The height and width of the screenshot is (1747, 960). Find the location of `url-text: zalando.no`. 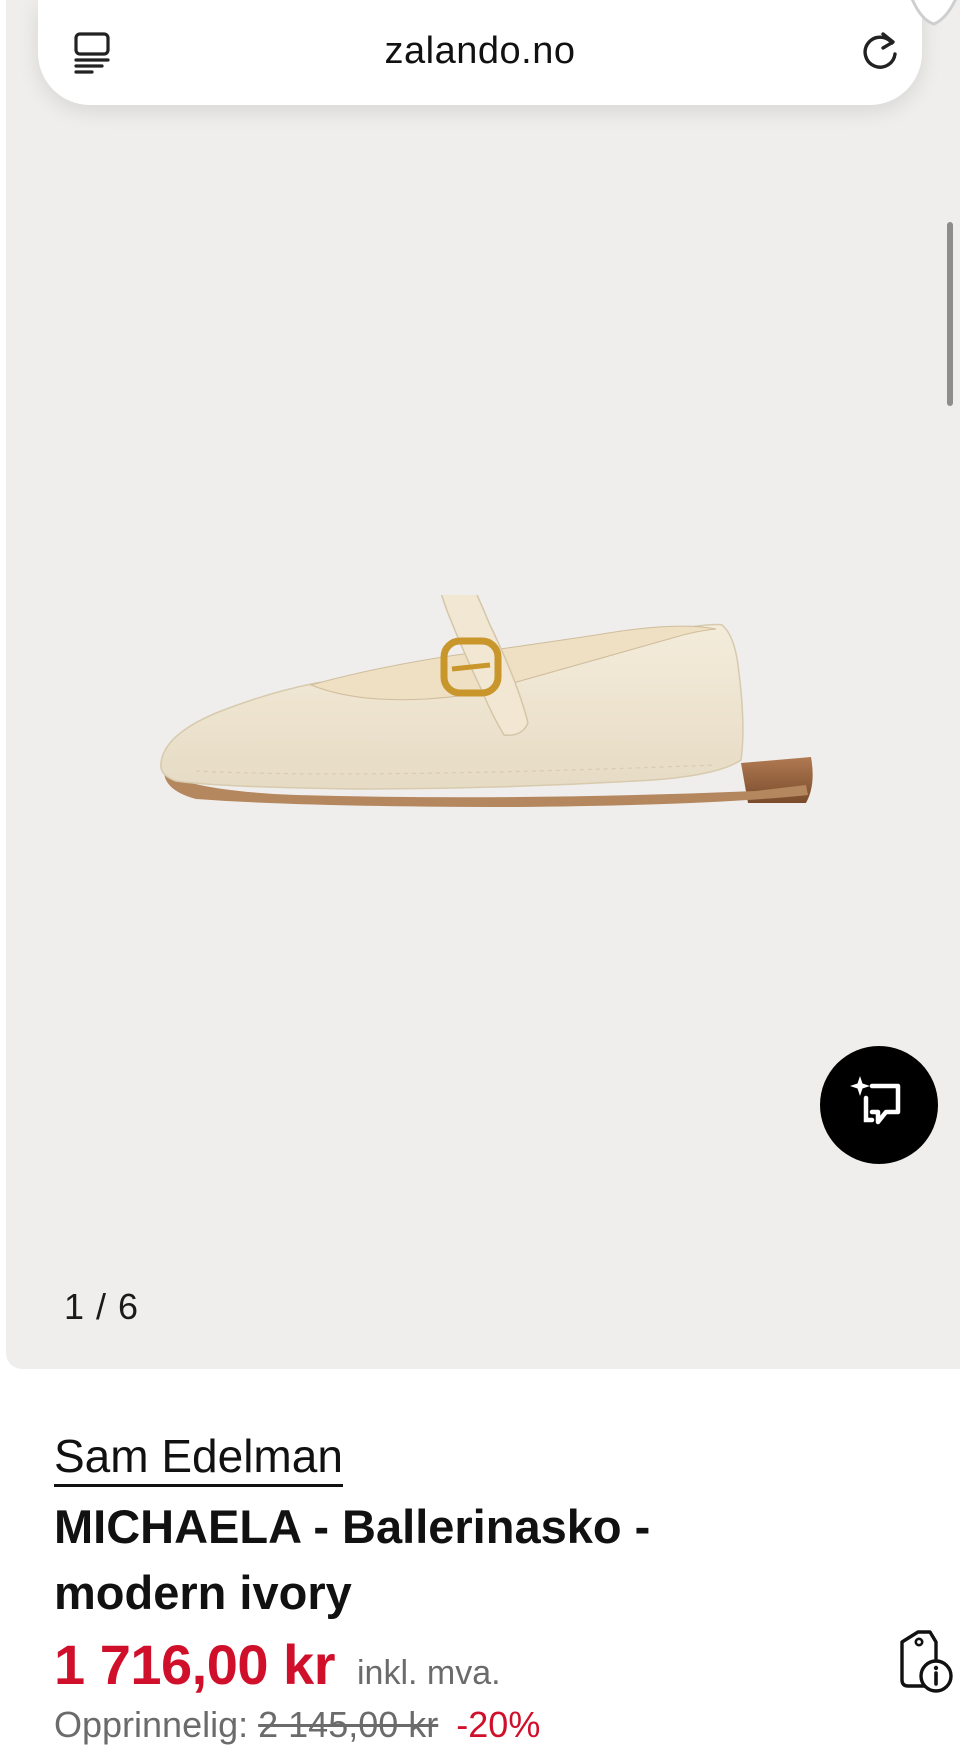

url-text: zalando.no is located at coordinates (480, 51).